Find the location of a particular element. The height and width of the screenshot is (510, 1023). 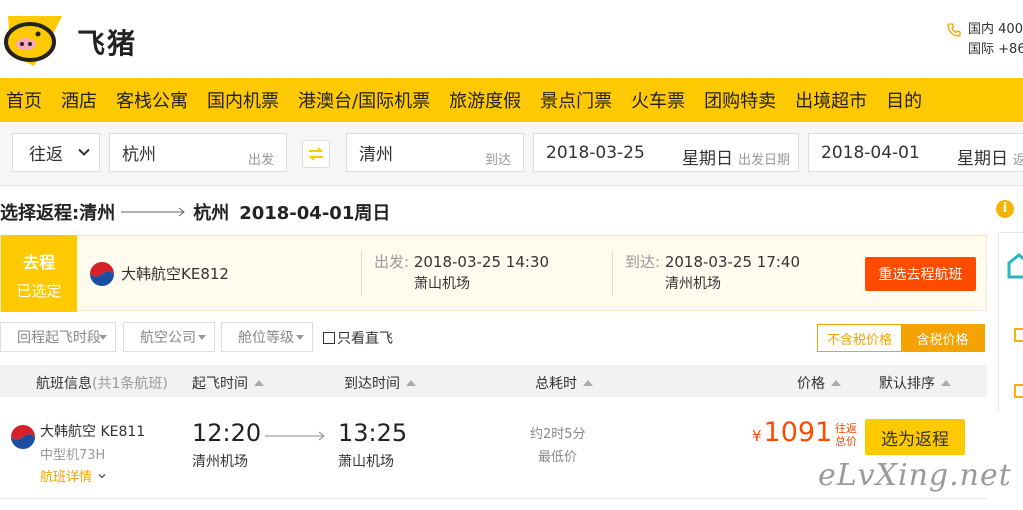

nav-item-inn: 客栈公寓 is located at coordinates (154, 100).